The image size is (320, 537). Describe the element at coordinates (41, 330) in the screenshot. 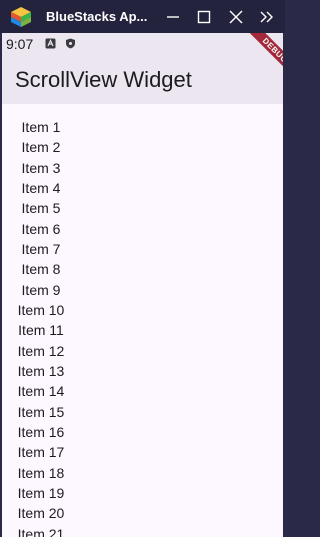

I see `list-item: Item 11` at that location.